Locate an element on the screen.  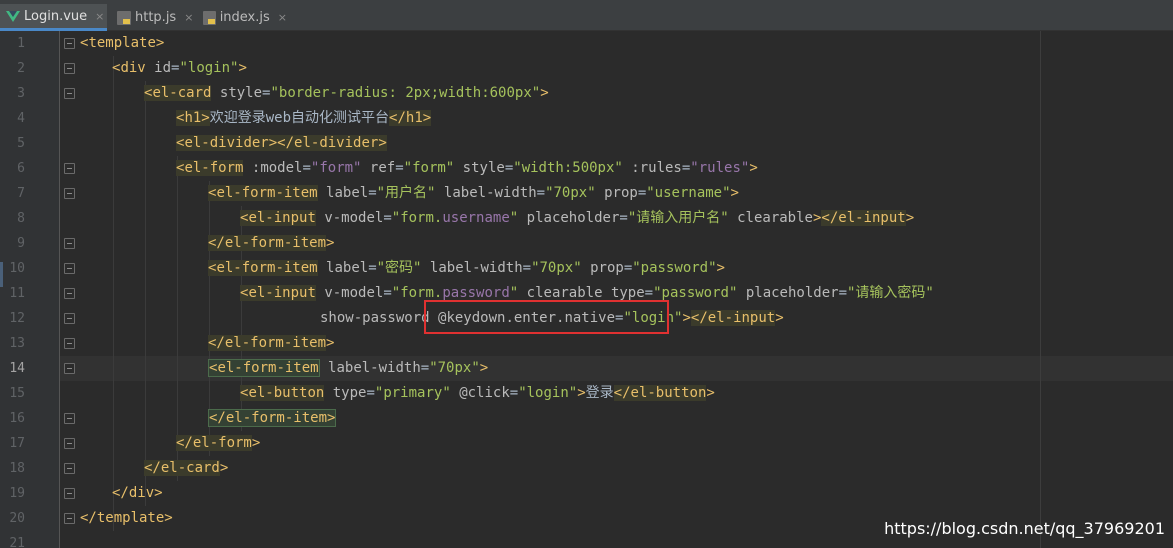
code-line-4: <h1>欢迎登录web自动化测试平台</h1> is located at coordinates (304, 118).